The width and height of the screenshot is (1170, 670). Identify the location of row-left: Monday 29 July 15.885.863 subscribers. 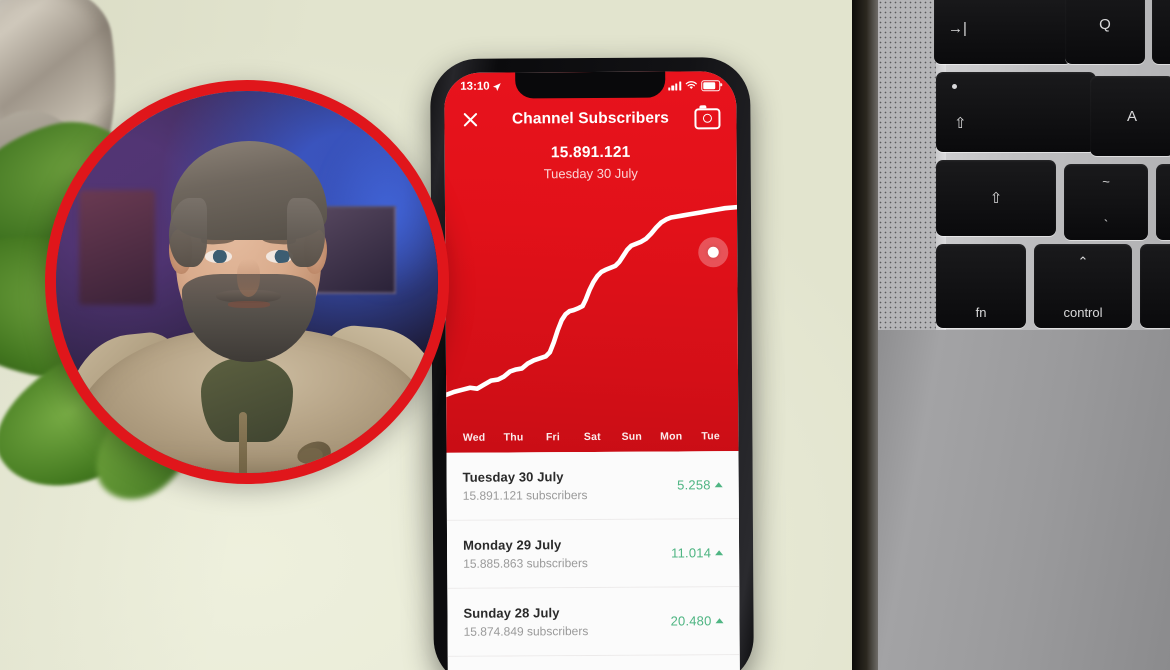
(525, 554).